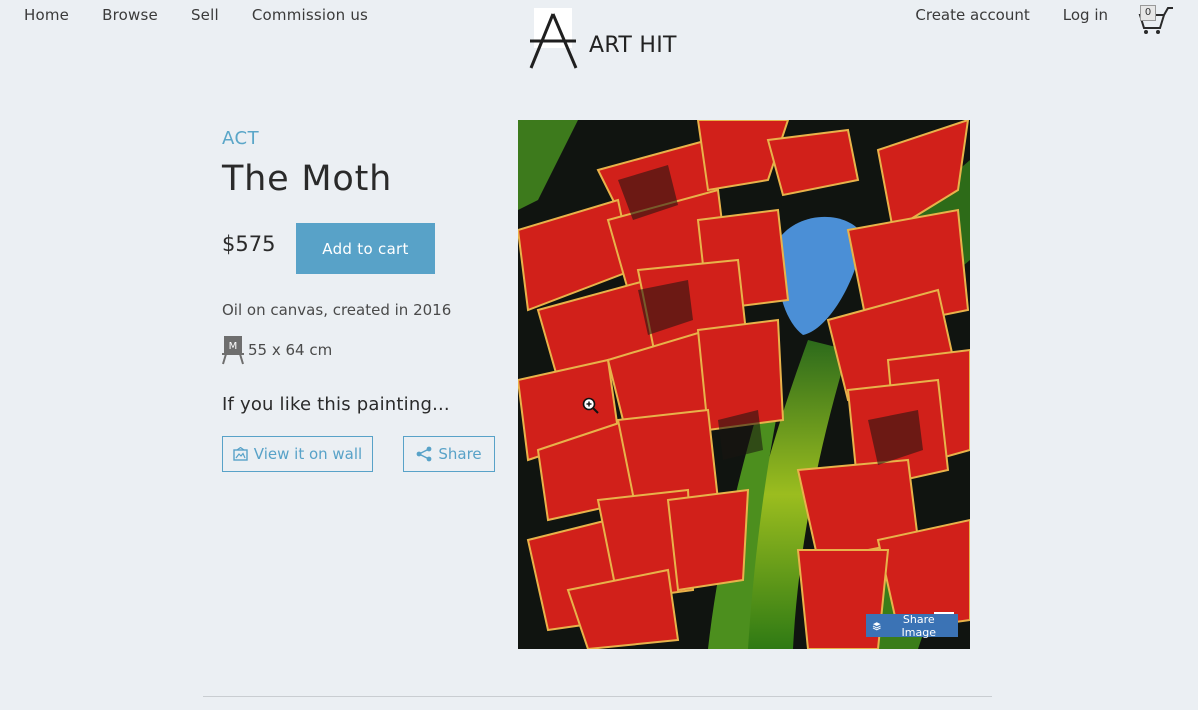  What do you see at coordinates (597, 696) in the screenshot?
I see `section-divider` at bounding box center [597, 696].